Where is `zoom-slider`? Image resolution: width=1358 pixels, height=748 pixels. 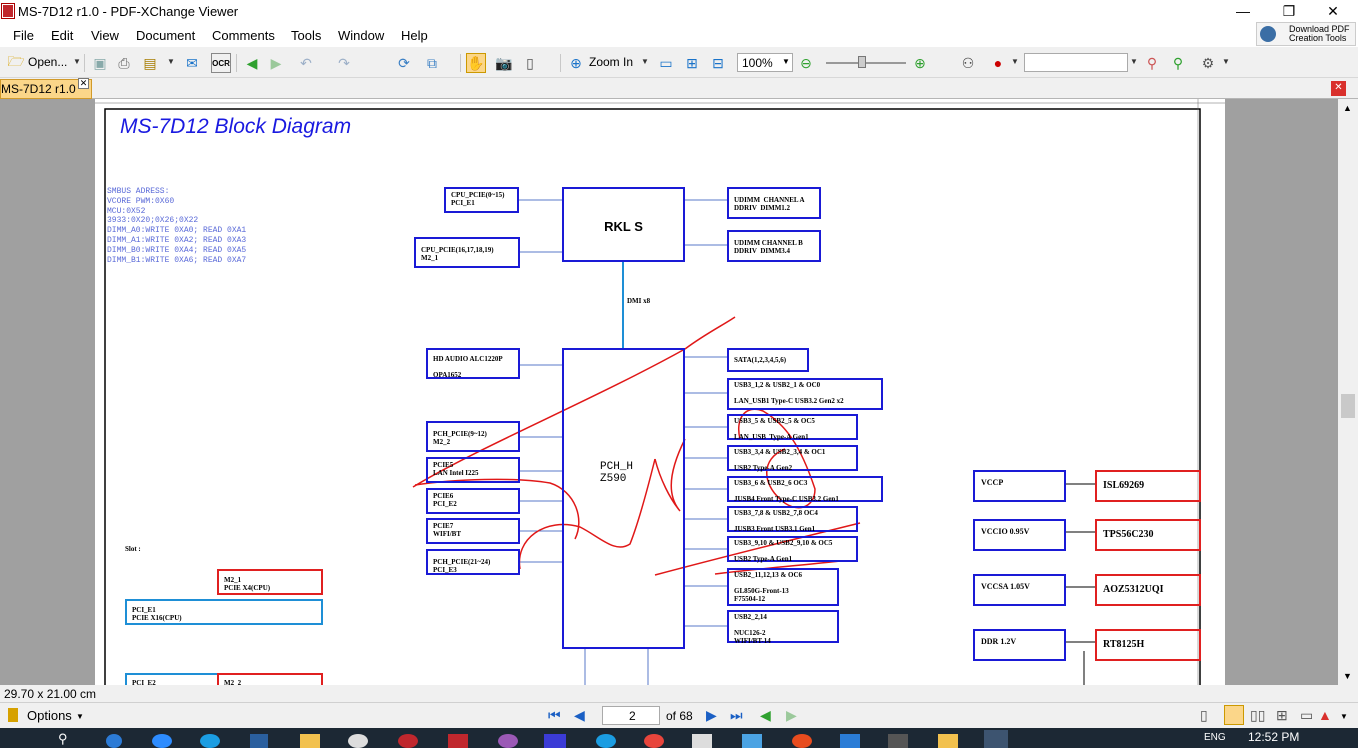 zoom-slider is located at coordinates (866, 63).